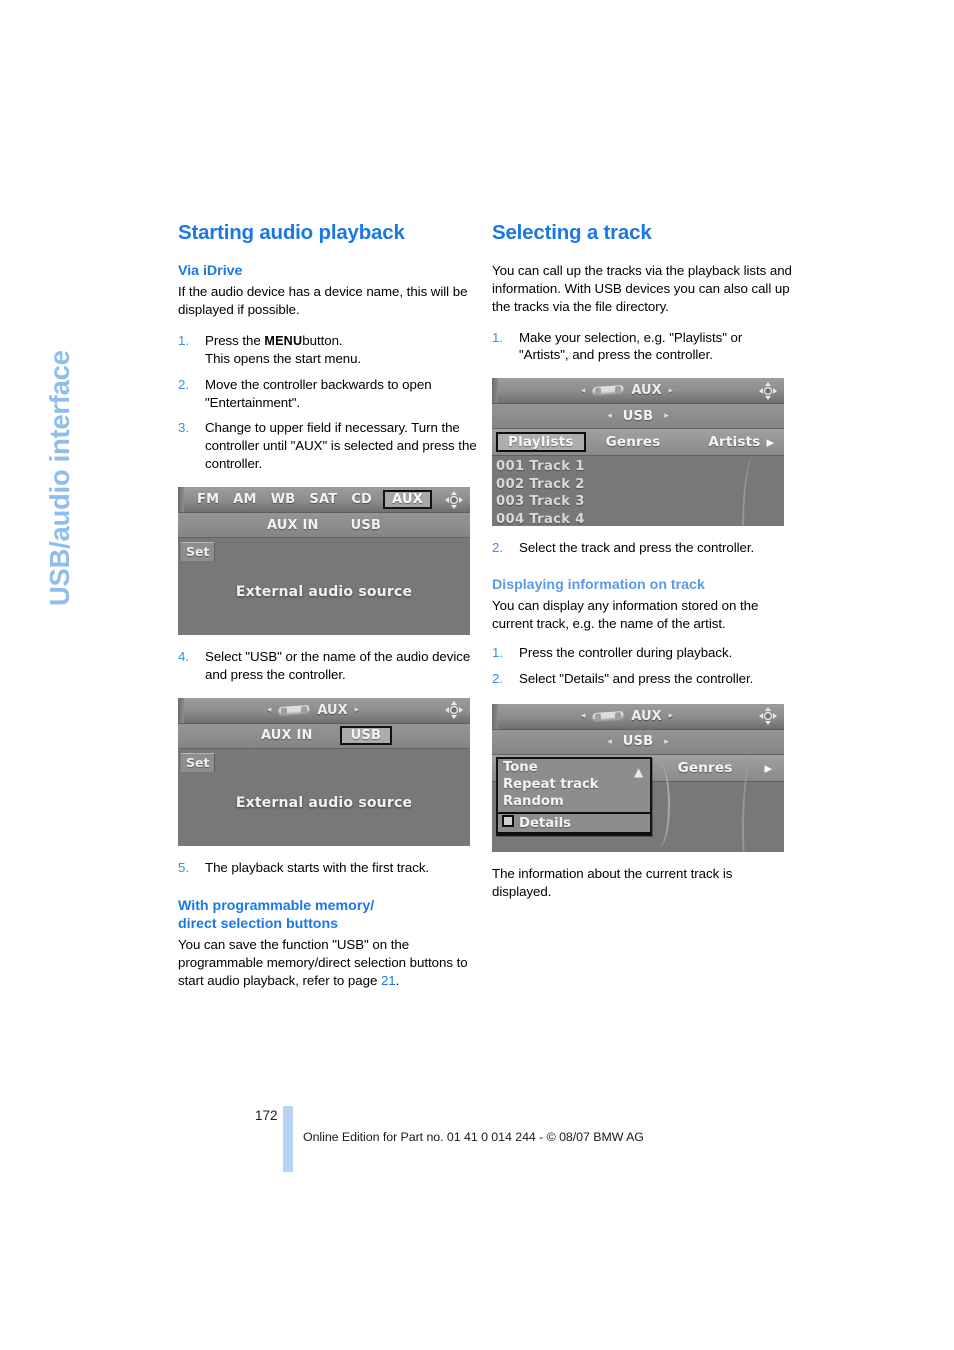 The width and height of the screenshot is (954, 1350). Describe the element at coordinates (574, 801) in the screenshot. I see `menu-item-random: Random` at that location.